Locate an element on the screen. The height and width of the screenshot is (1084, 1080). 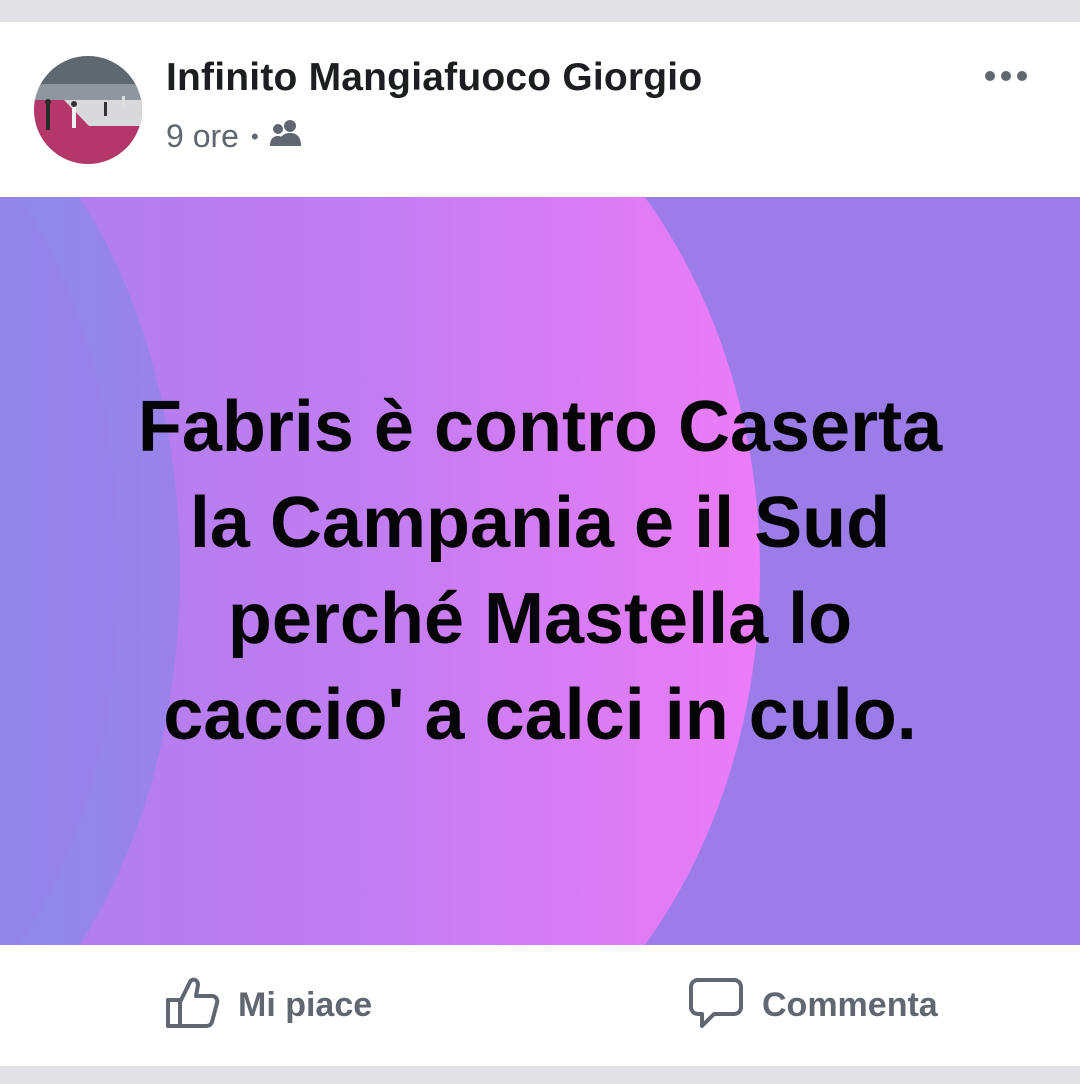
post-actions-bar: Mi piace Commenta is located at coordinates (540, 1005).